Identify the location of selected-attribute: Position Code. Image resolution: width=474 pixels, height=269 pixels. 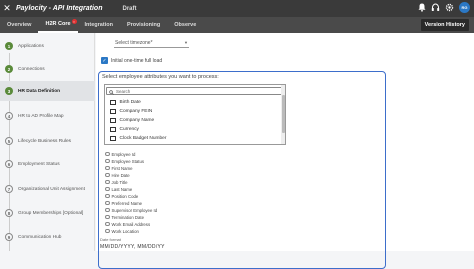
(121, 196).